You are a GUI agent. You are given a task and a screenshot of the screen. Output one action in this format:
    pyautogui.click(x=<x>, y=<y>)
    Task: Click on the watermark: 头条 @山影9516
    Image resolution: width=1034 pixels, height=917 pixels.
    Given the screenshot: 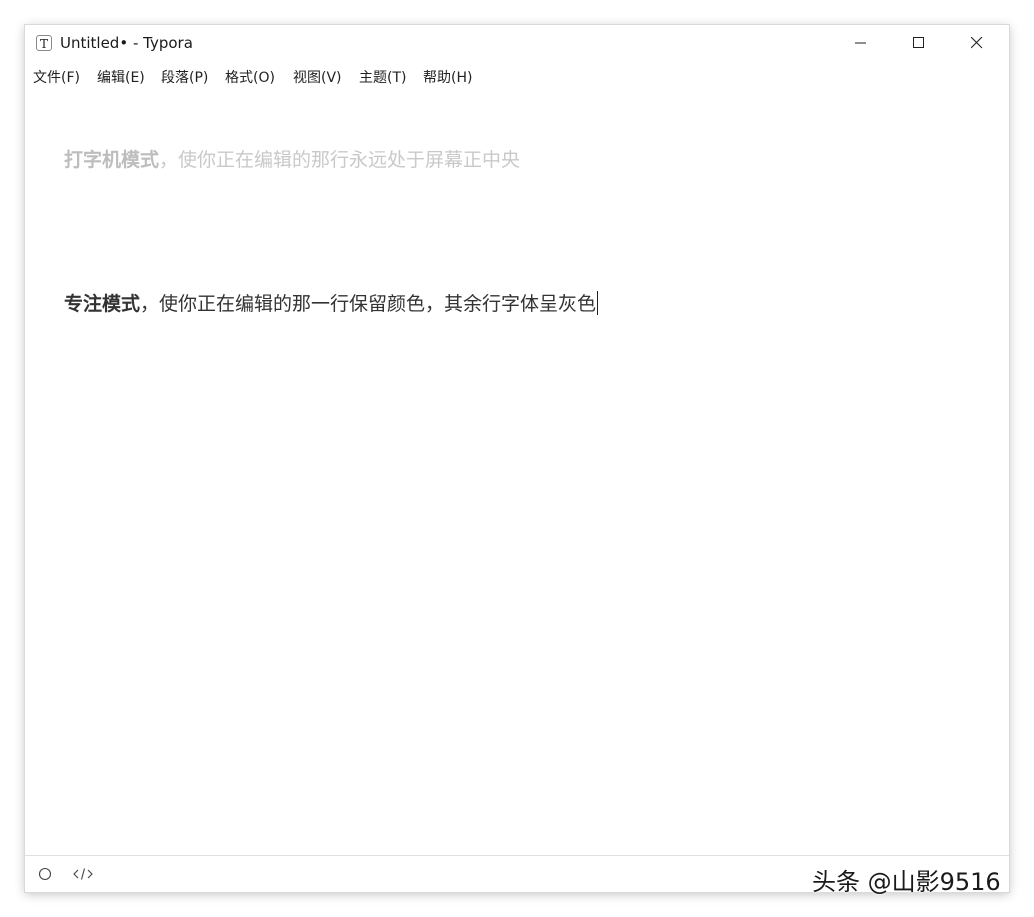 What is the action you would take?
    pyautogui.click(x=906, y=882)
    